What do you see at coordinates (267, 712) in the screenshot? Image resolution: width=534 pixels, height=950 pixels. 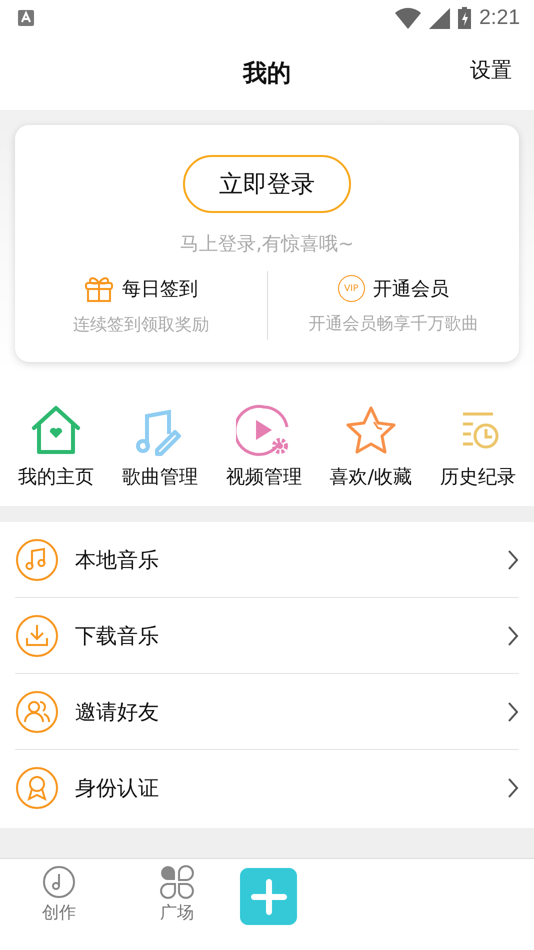 I see `menu-row: 邀请好友` at bounding box center [267, 712].